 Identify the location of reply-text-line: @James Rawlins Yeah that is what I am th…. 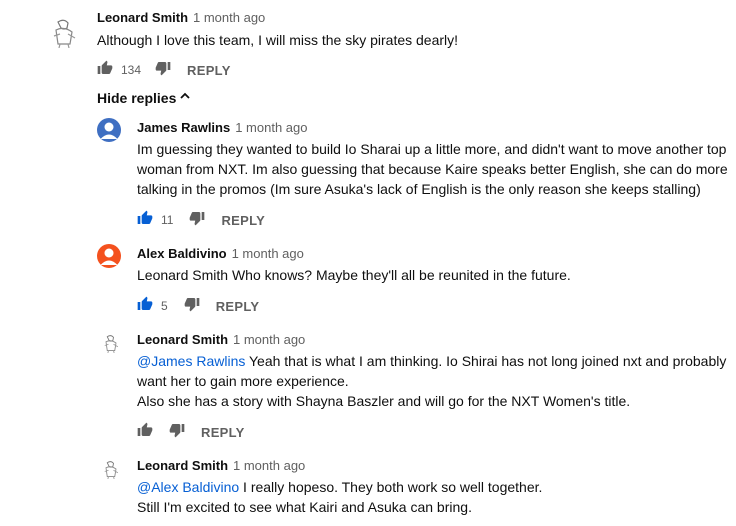
(431, 361).